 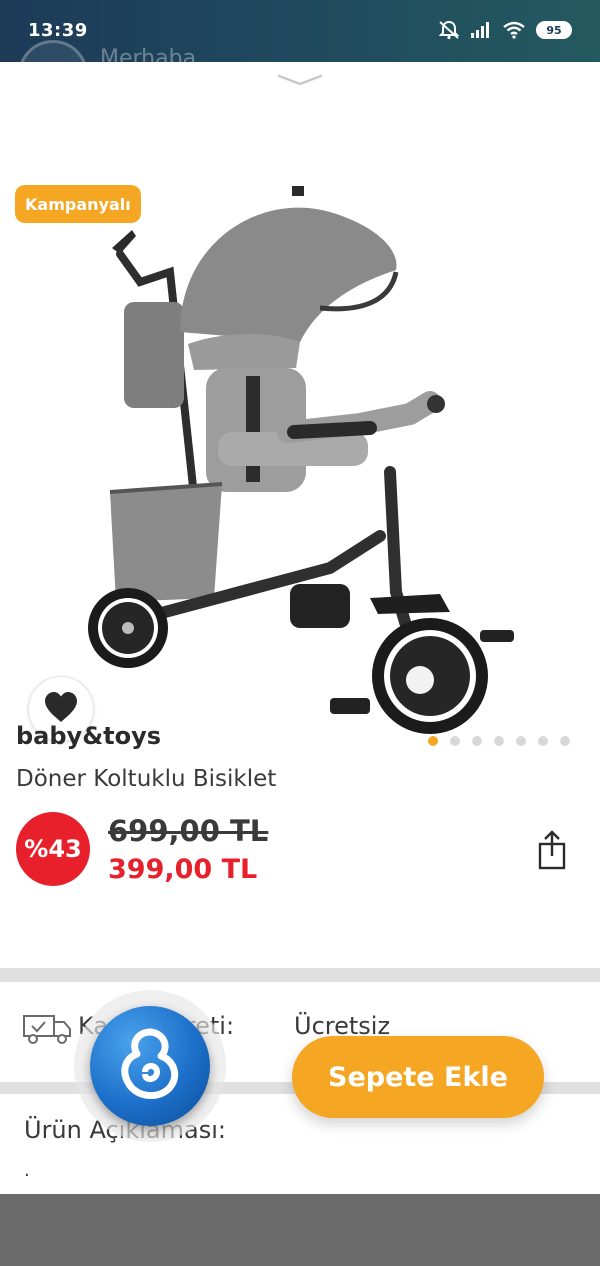 What do you see at coordinates (514, 30) in the screenshot?
I see `wifi-icon` at bounding box center [514, 30].